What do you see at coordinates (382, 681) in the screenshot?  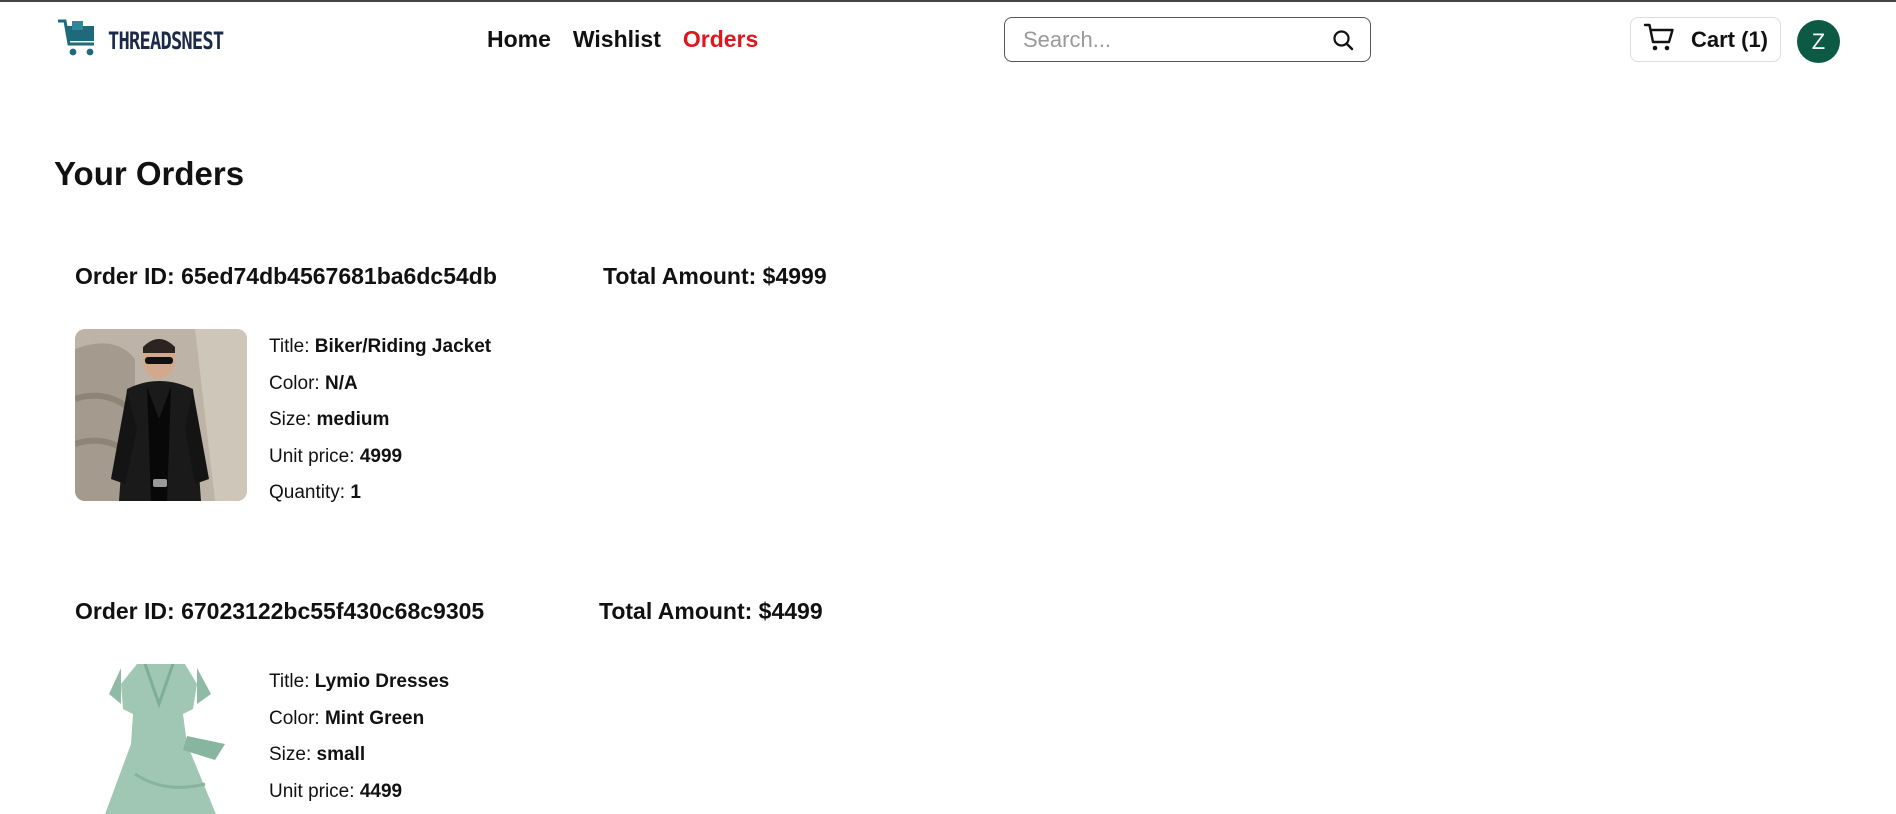 I see `item-title: Lymio Dresses` at bounding box center [382, 681].